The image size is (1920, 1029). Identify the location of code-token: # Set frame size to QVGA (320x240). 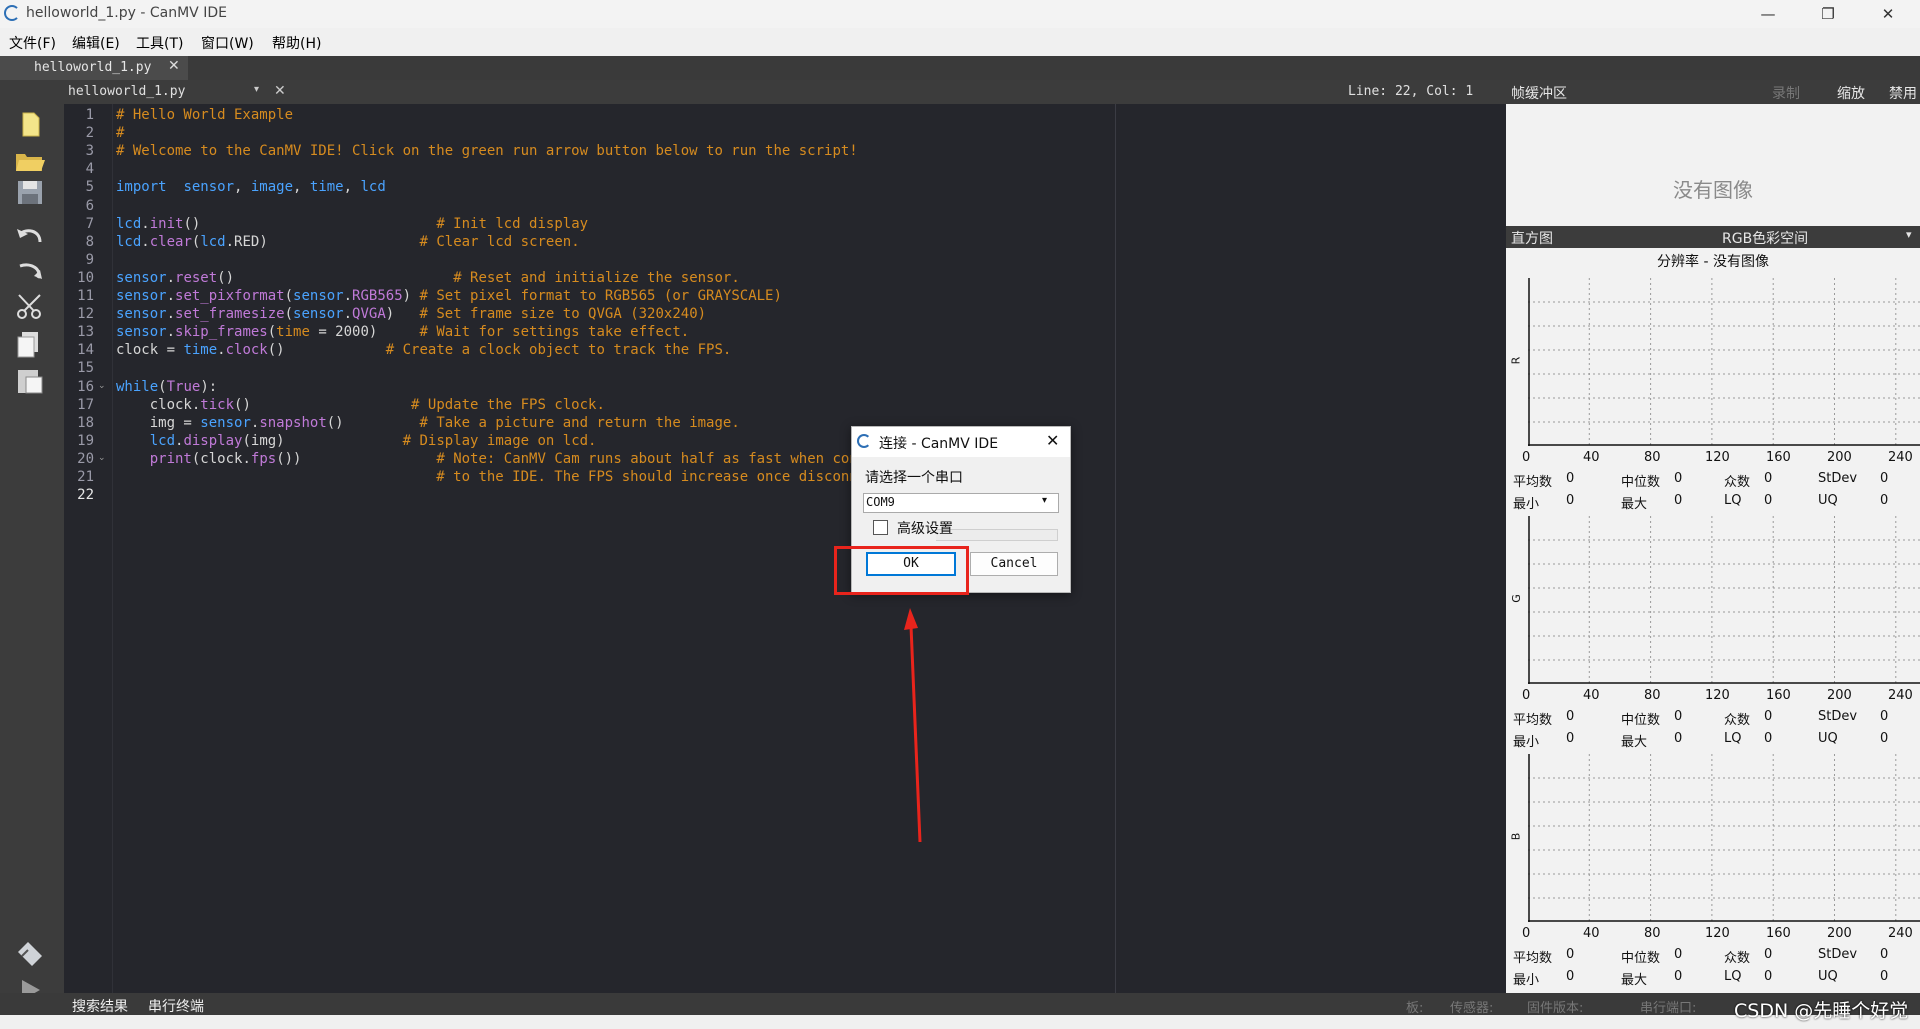
(563, 314).